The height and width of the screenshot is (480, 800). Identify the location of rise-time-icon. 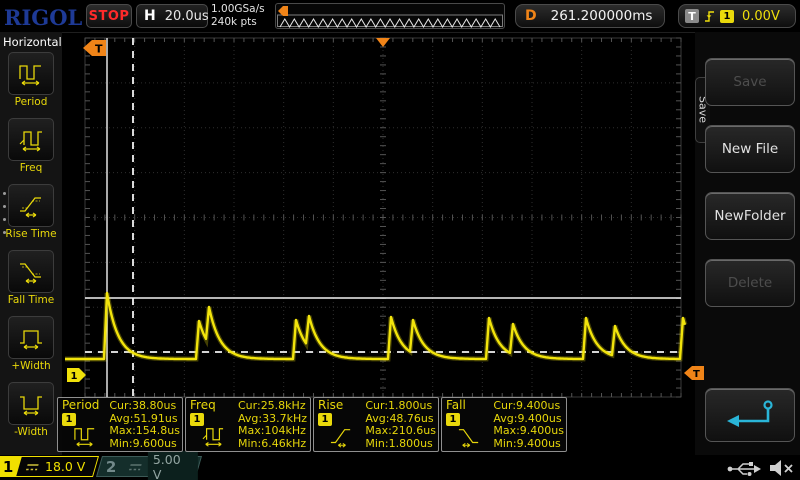
(30, 206).